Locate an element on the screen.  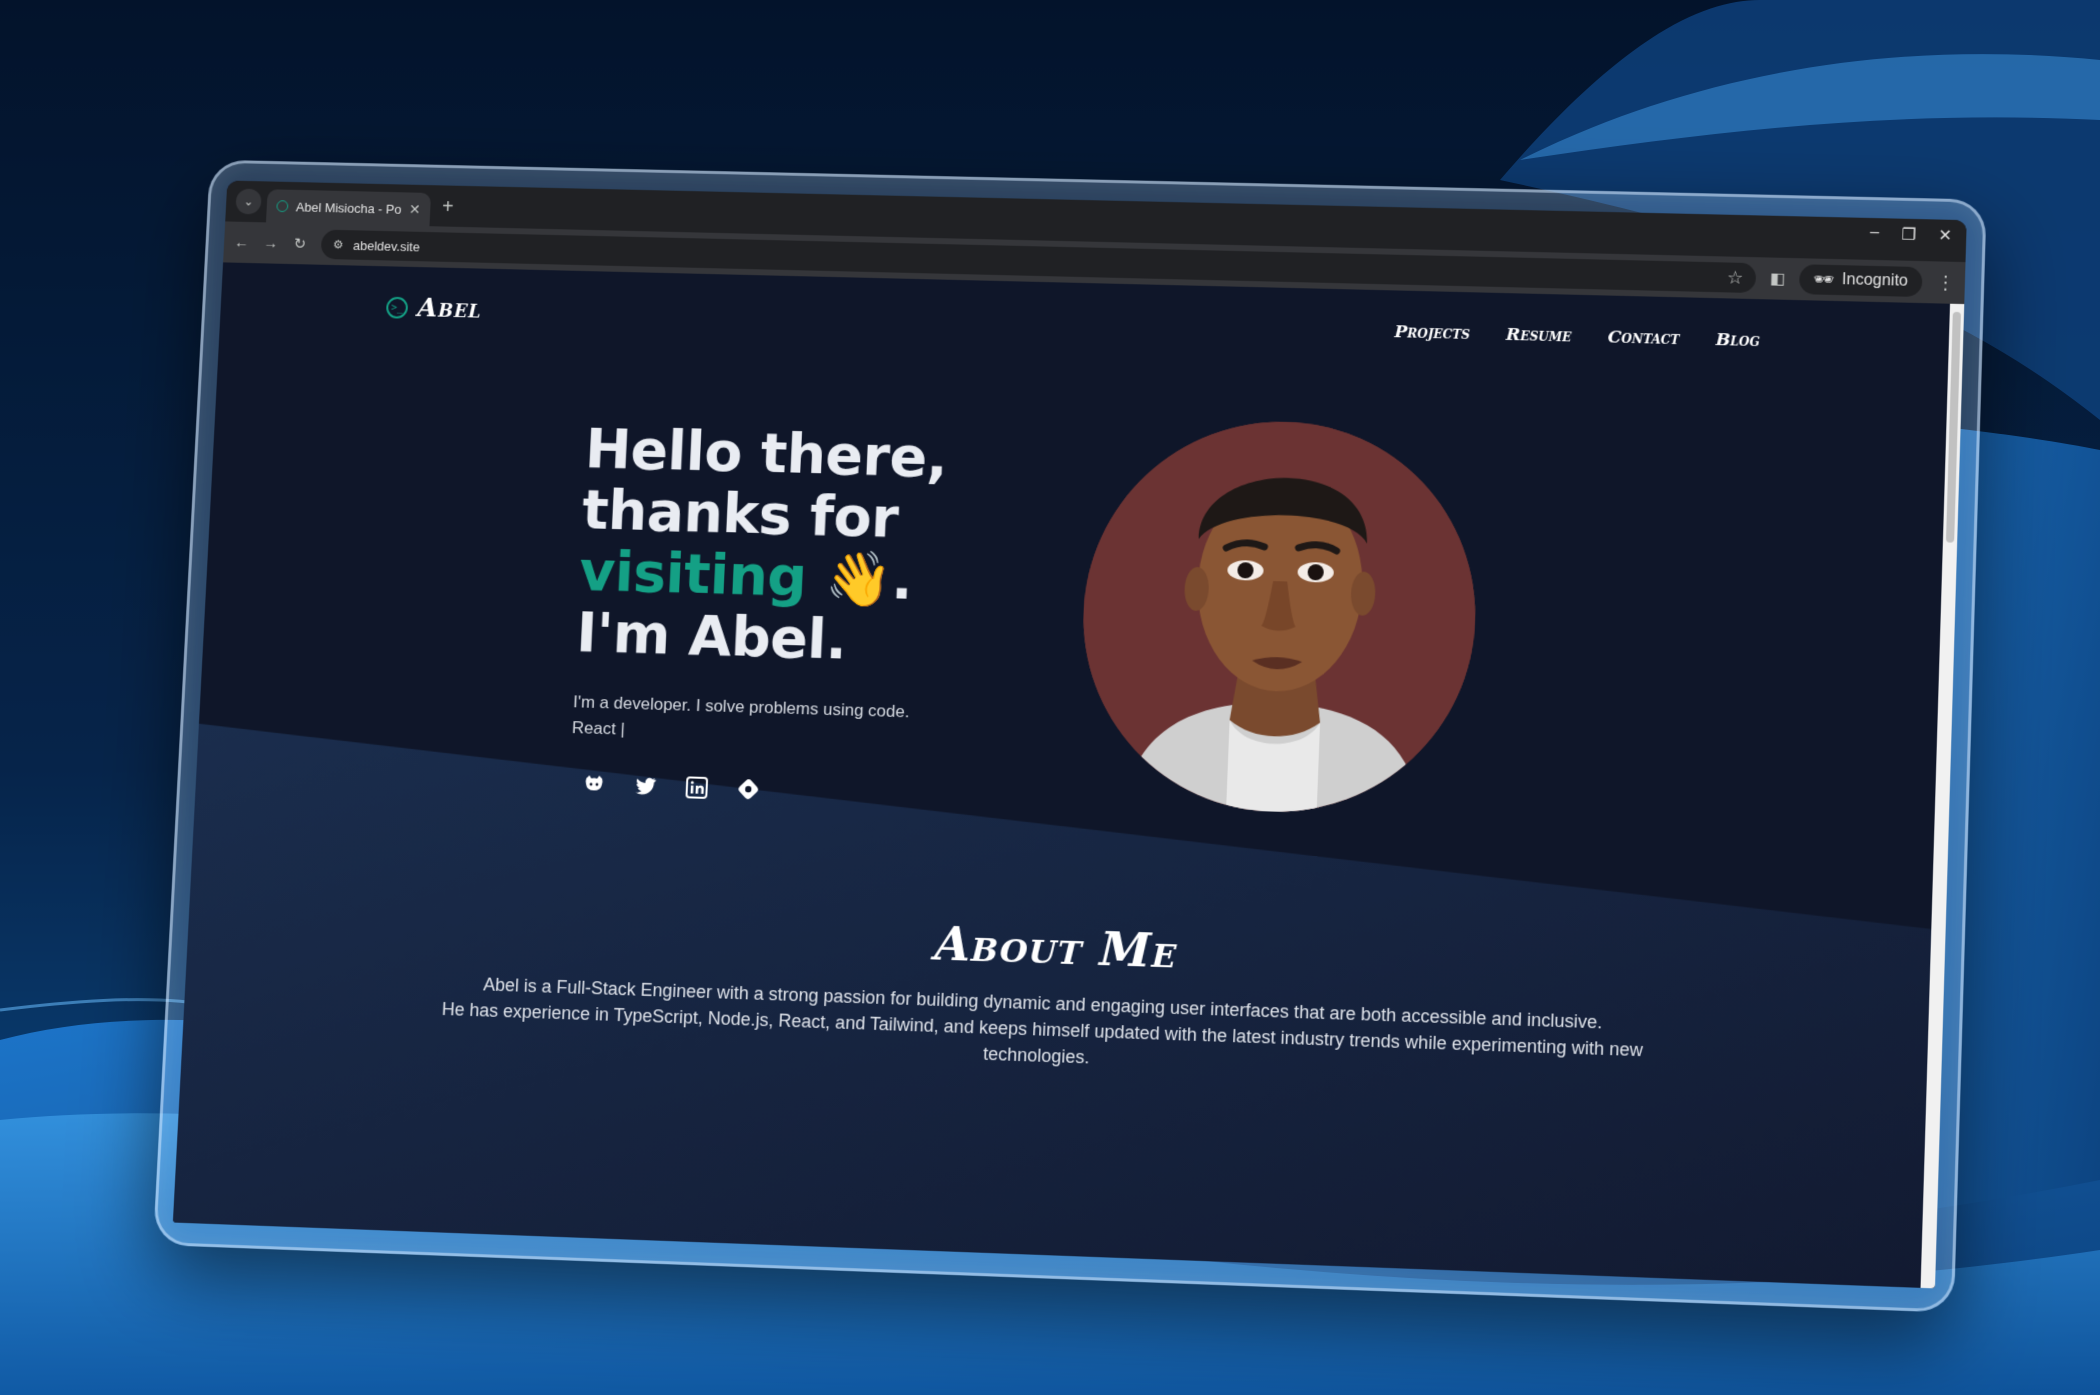
logo-text: Abel is located at coordinates (449, 309).